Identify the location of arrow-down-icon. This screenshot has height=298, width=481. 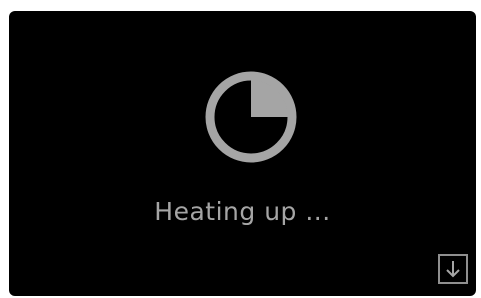
(453, 269).